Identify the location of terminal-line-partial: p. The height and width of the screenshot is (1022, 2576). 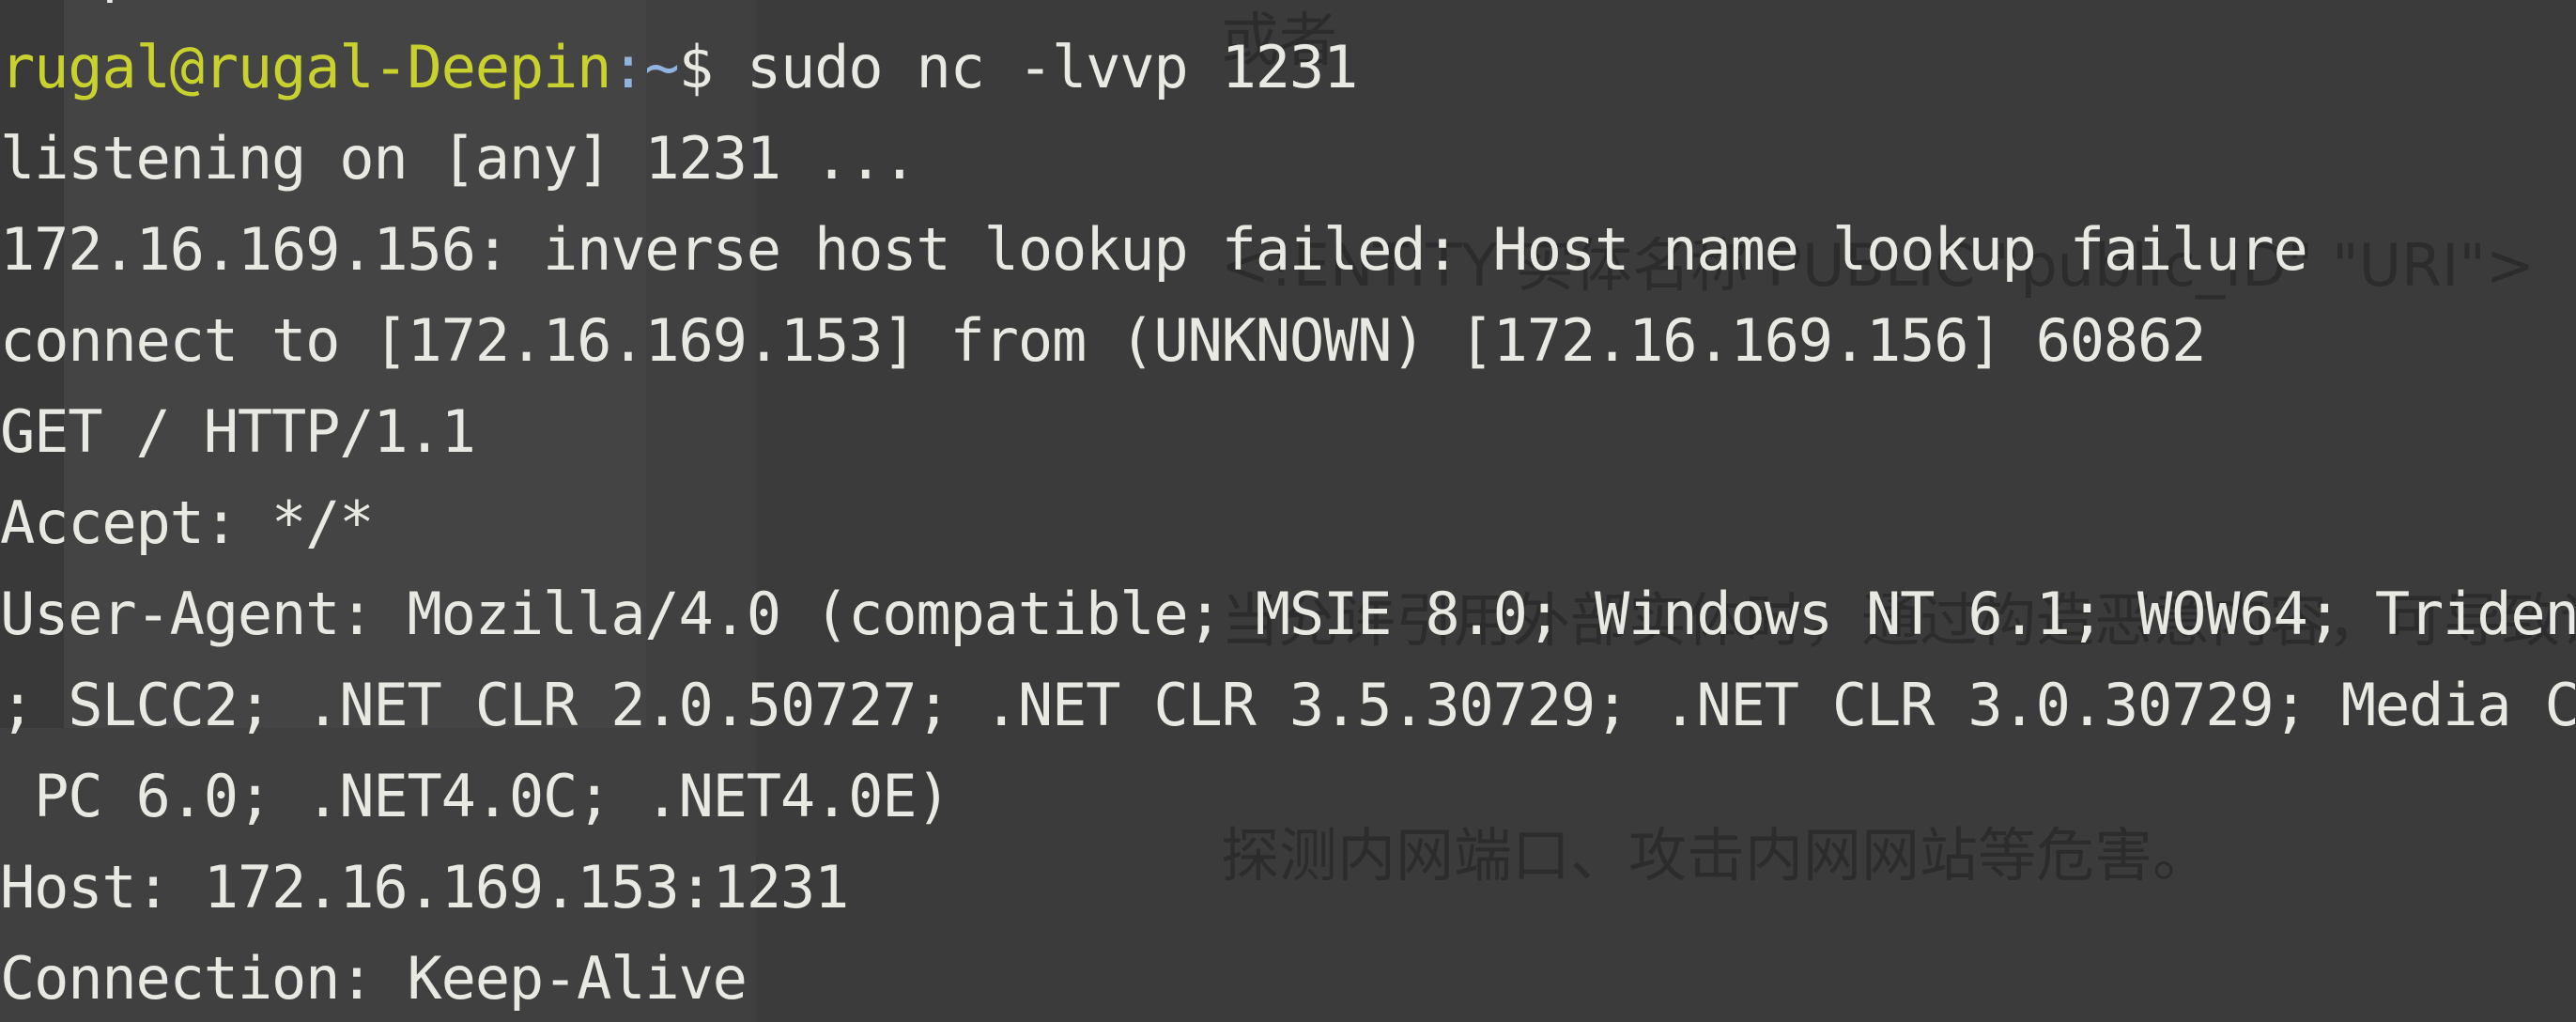
(68, 8).